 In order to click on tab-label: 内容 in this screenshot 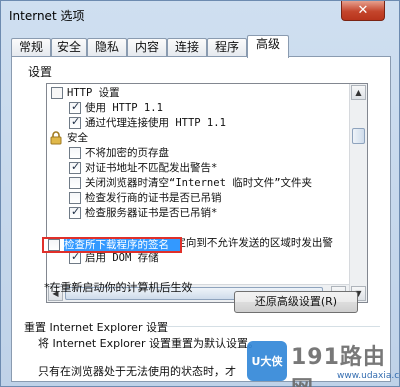, I will do `click(146, 47)`.